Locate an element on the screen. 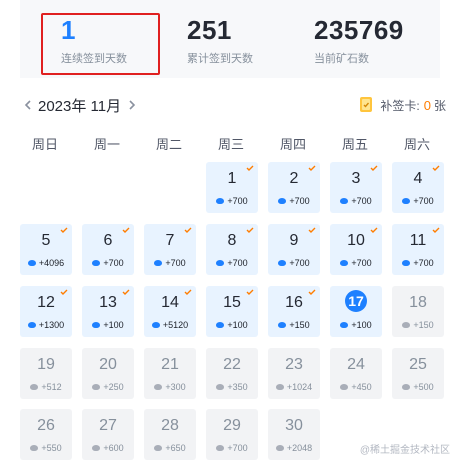 The image size is (460, 460). day-cell: 8 +700 is located at coordinates (232, 249).